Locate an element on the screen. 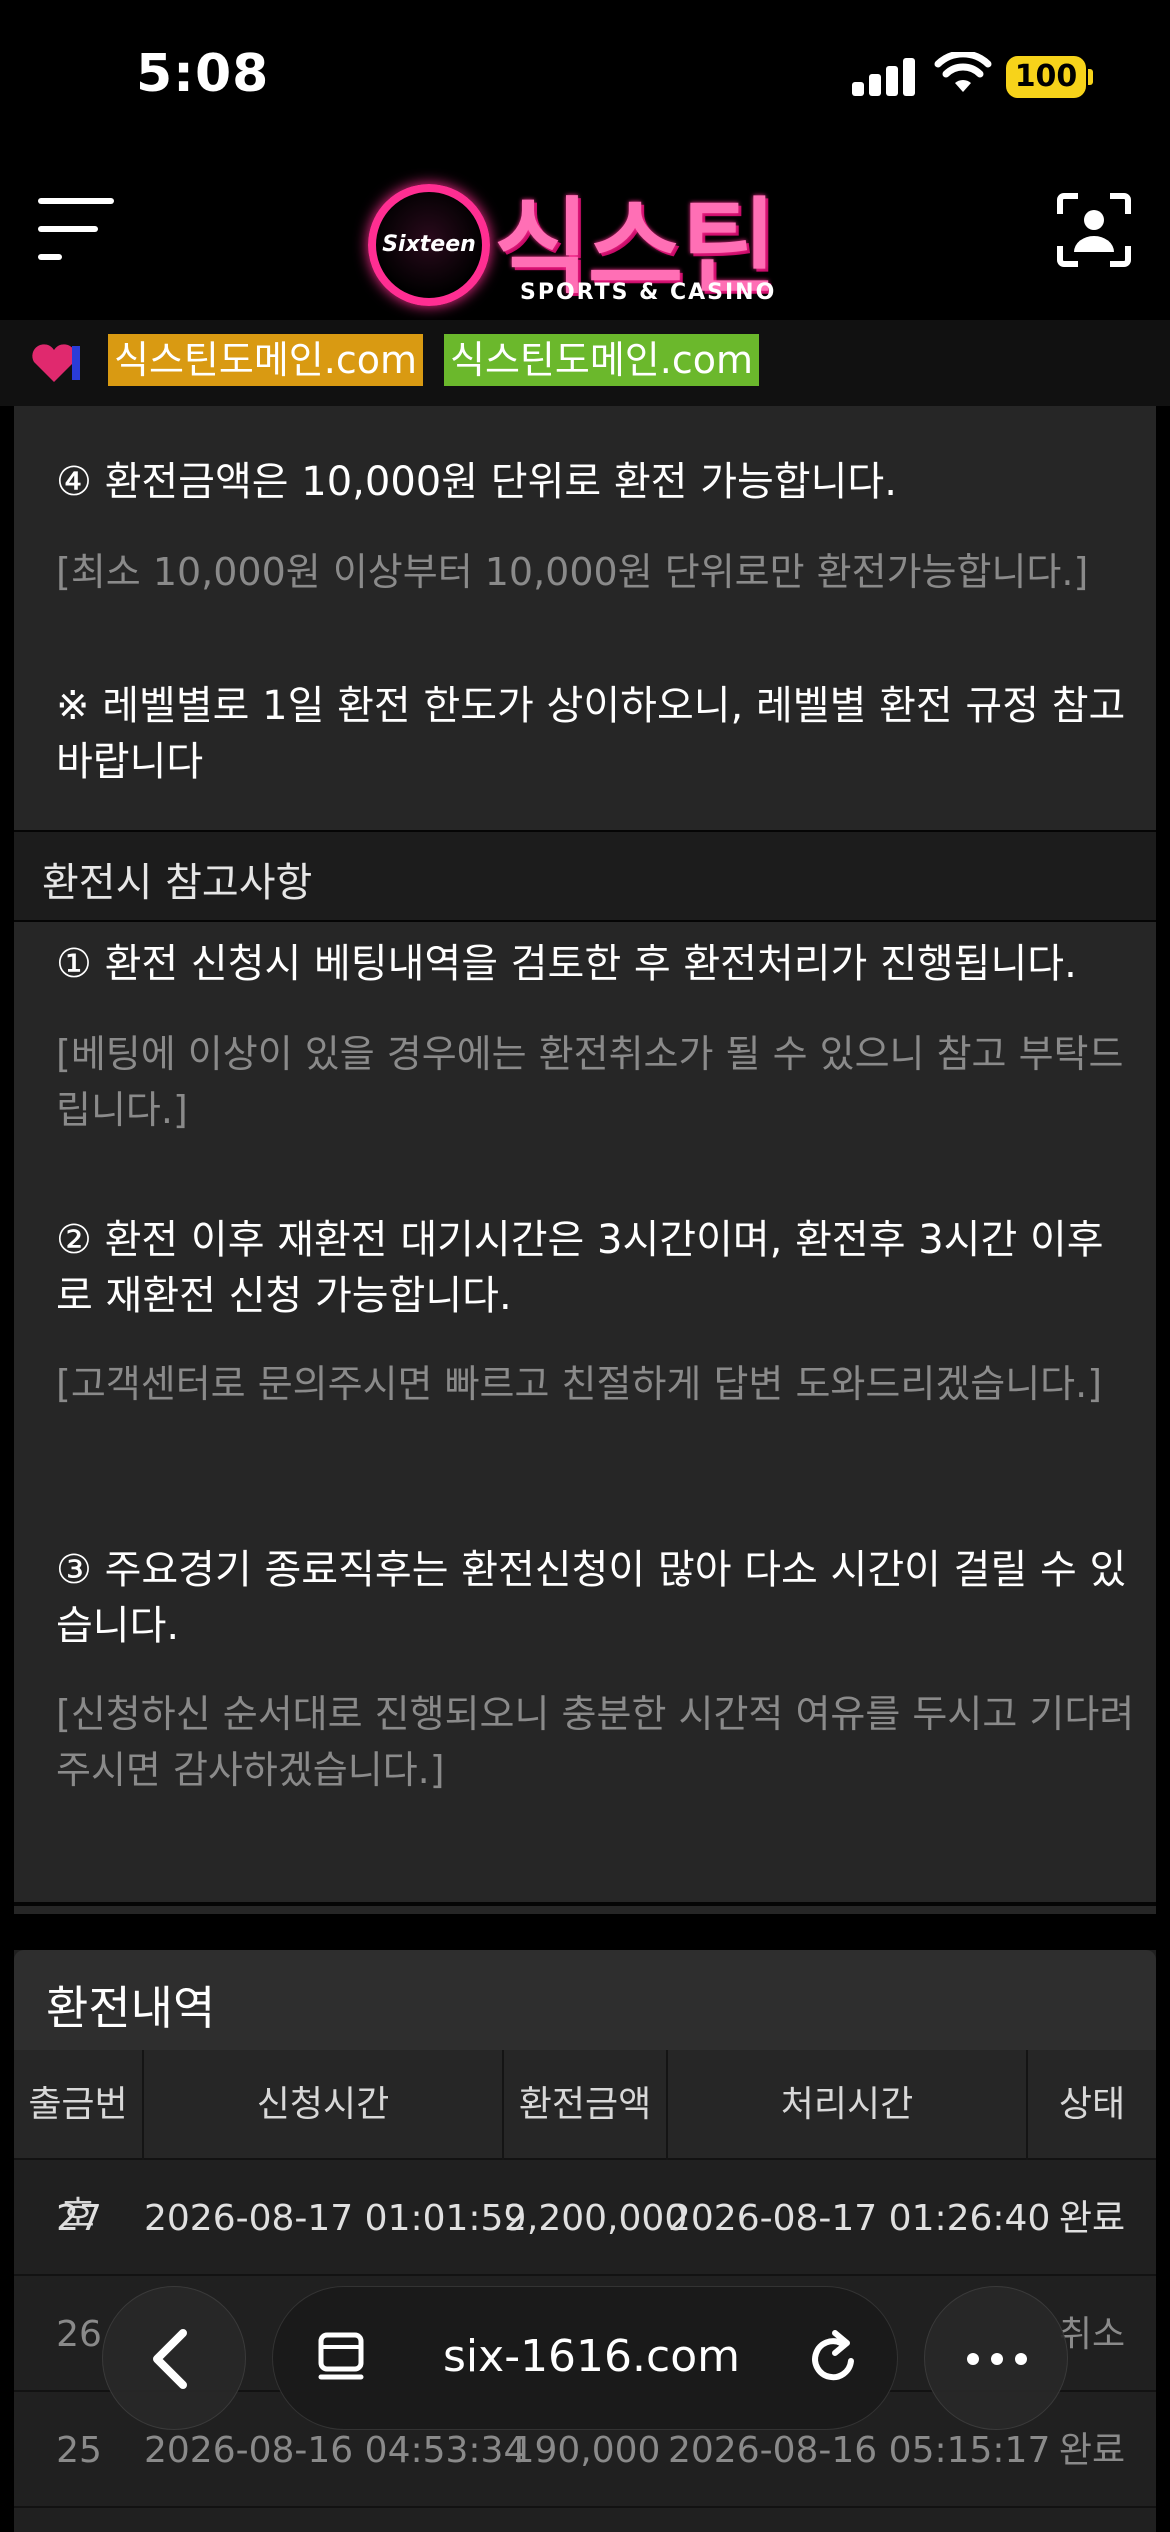  cell-amount: 2,200,000 is located at coordinates (596, 2218).